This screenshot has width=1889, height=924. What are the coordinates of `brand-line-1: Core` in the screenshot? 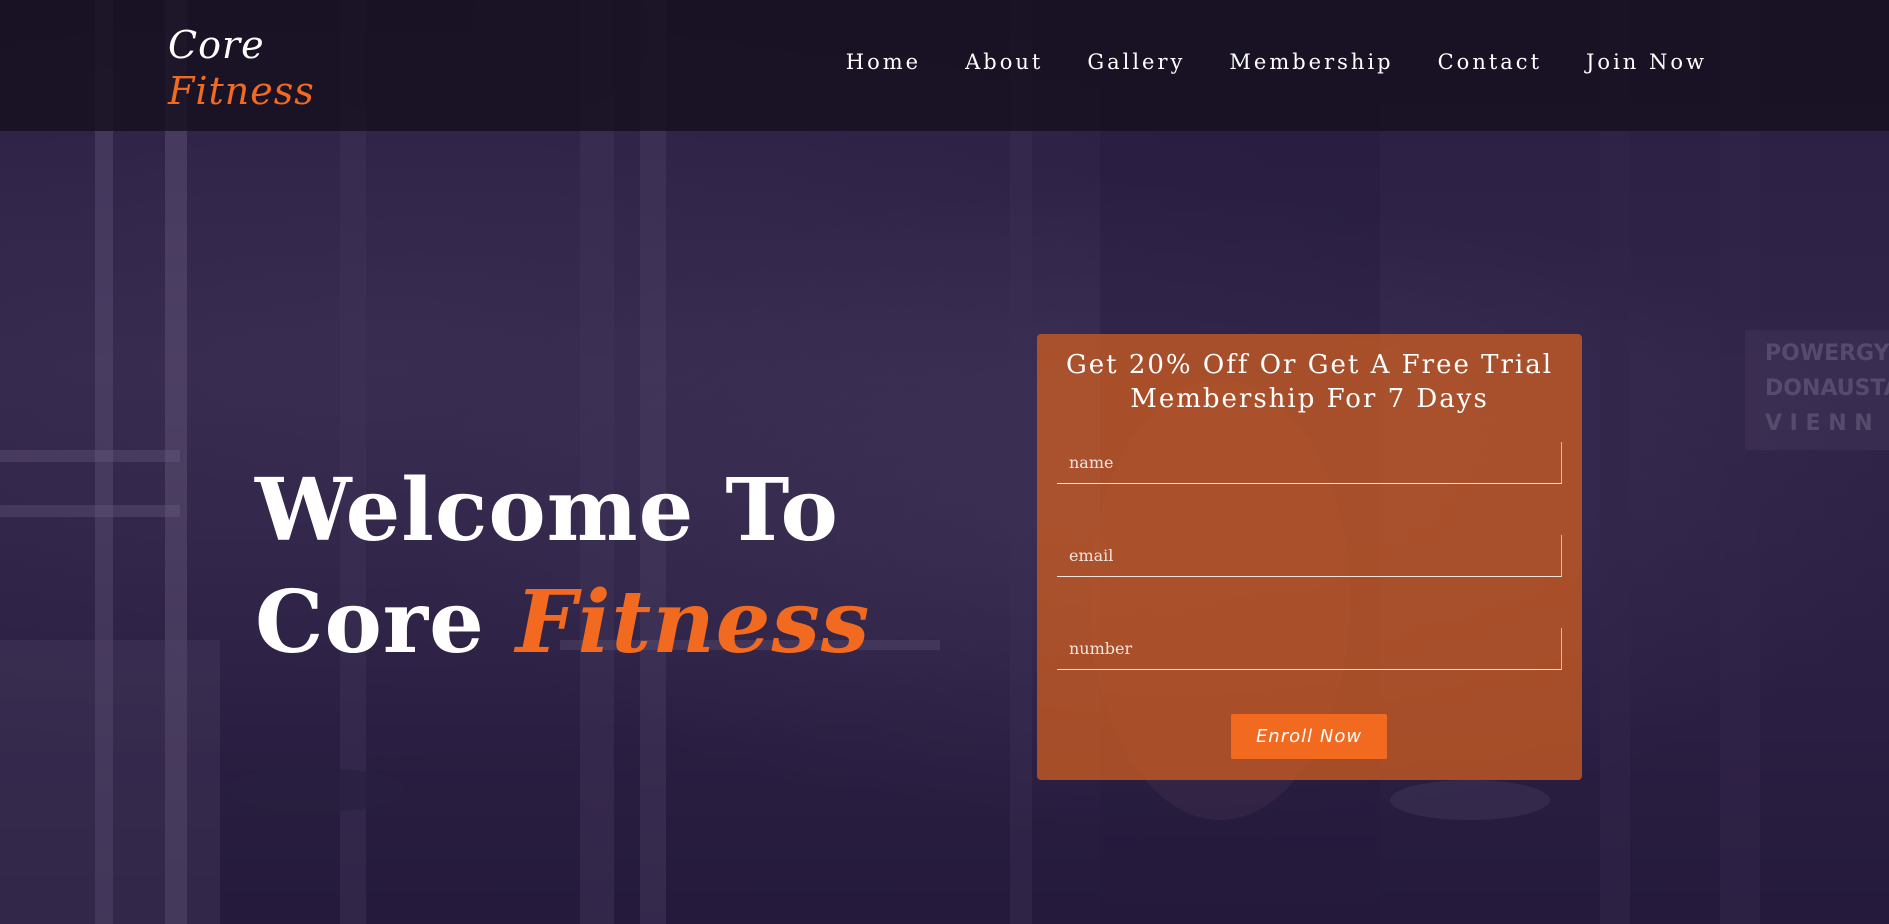 It's located at (216, 45).